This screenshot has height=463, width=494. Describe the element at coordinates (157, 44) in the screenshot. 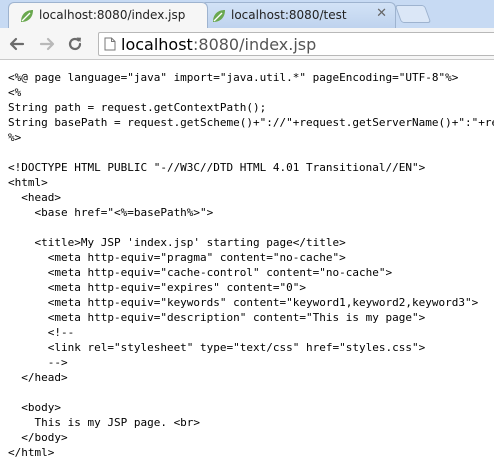

I see `url-host: localhost` at that location.